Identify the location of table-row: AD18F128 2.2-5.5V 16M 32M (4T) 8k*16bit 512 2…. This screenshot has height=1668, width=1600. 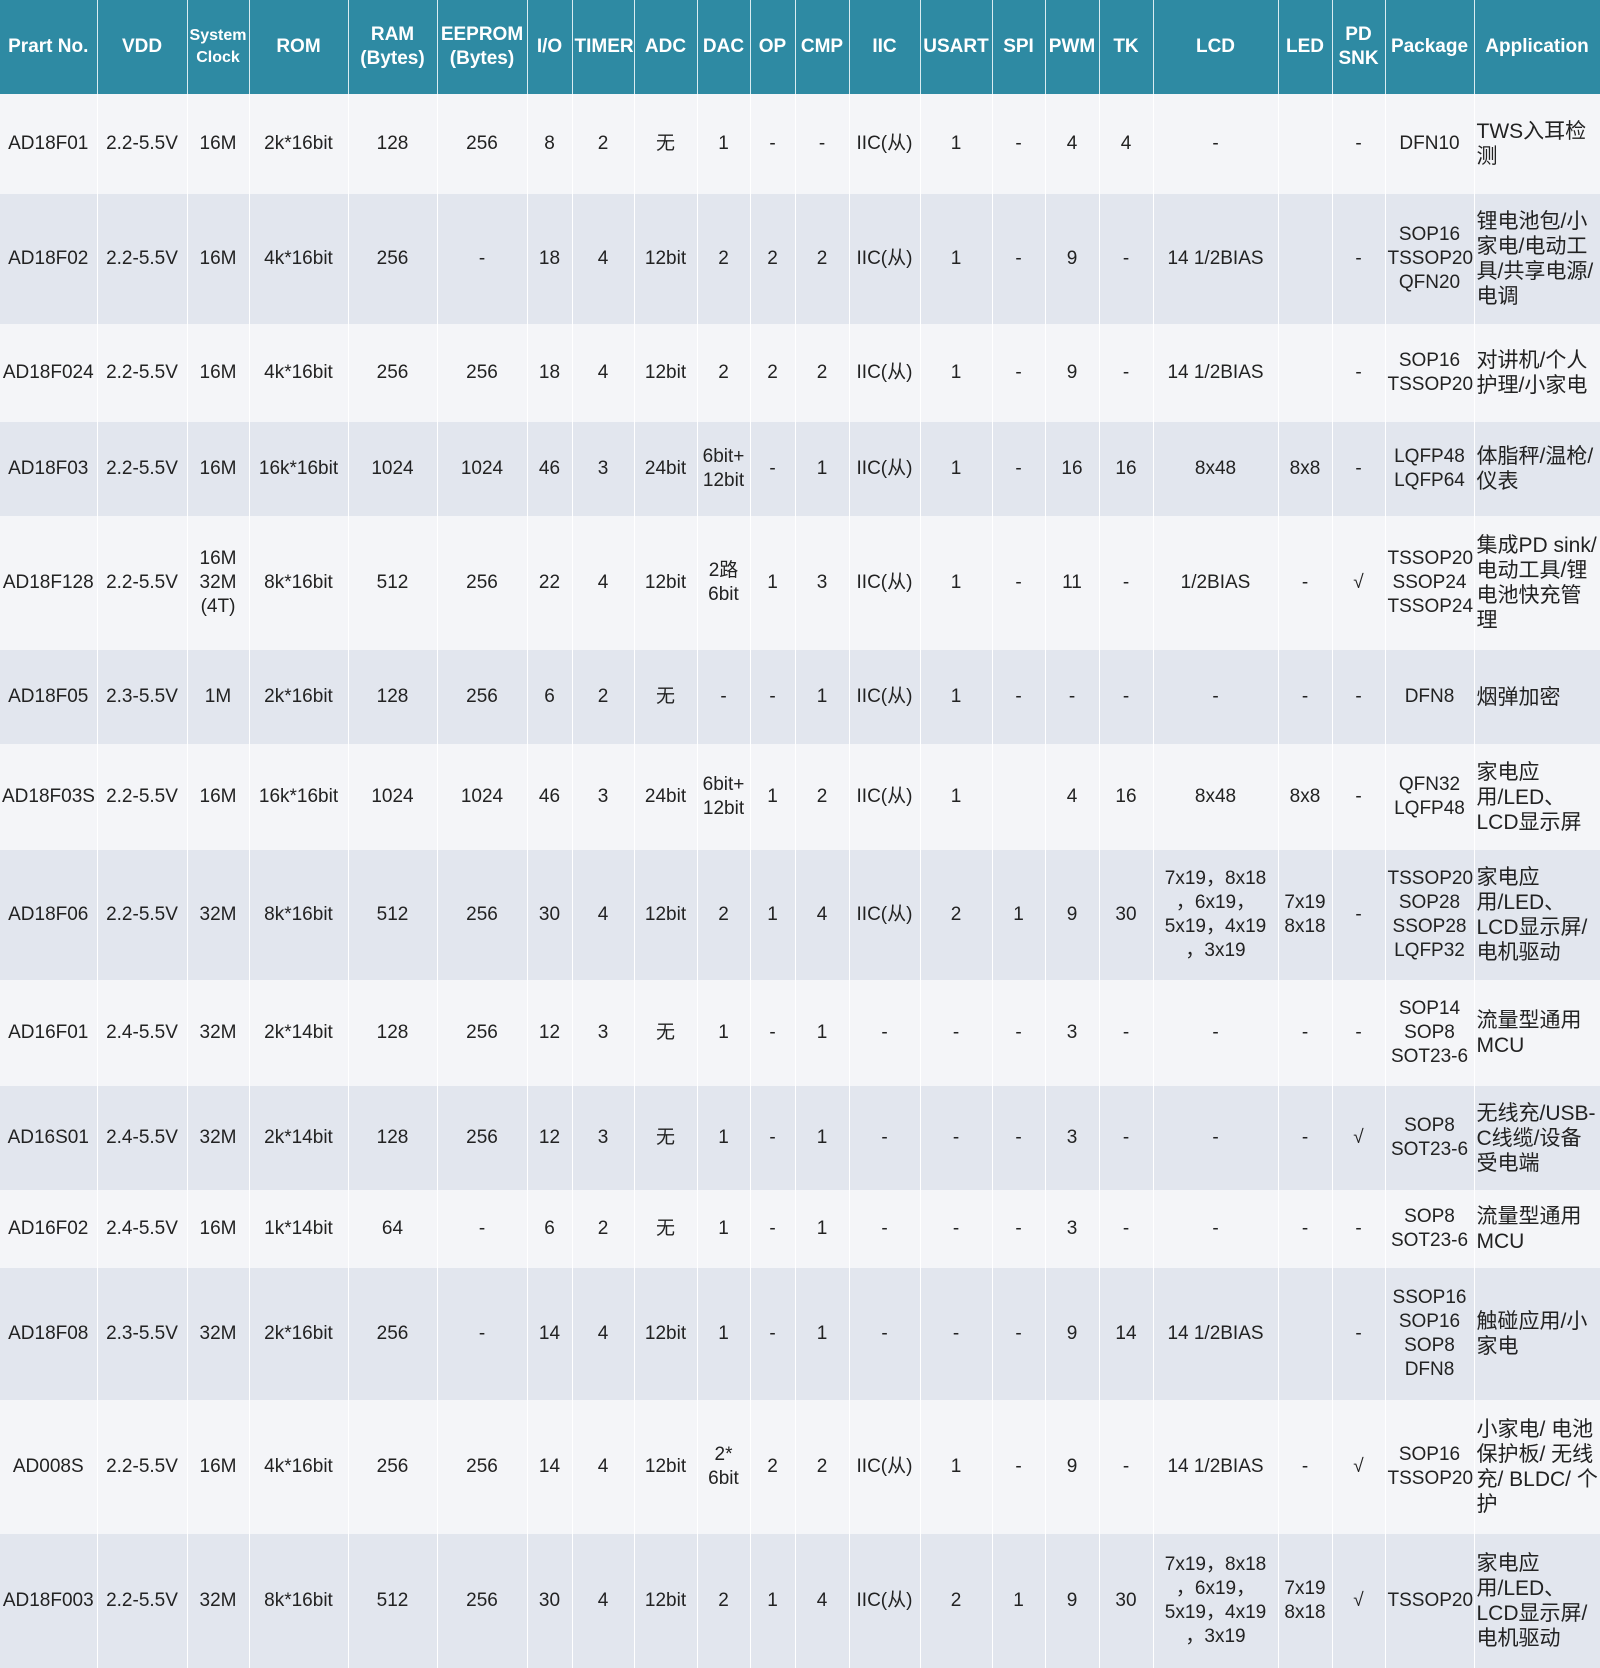
(800, 583).